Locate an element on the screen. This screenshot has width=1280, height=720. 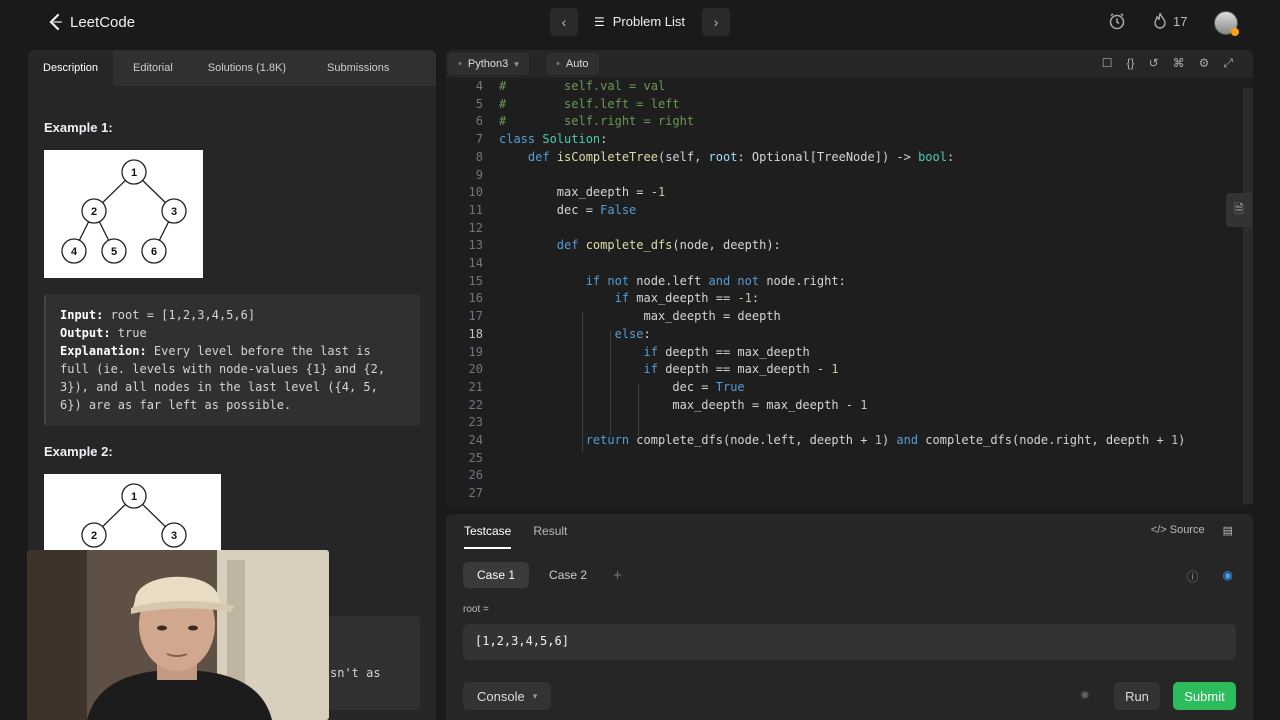
tree-node-label: 4 is located at coordinates (74, 252).